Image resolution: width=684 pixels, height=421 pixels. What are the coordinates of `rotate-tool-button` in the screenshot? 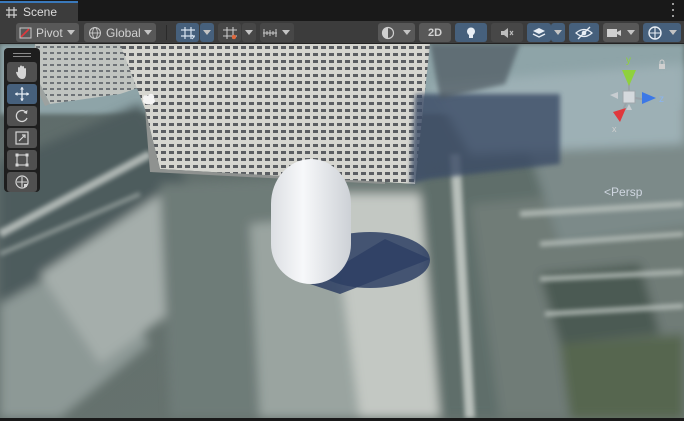 It's located at (22, 116).